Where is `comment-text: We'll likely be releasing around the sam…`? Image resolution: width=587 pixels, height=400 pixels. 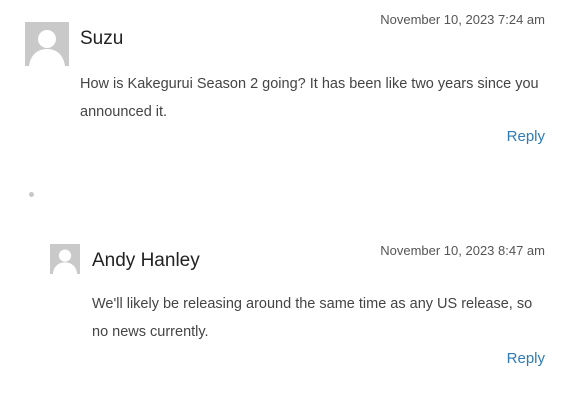
comment-text: We'll likely be releasing around the sam… is located at coordinates (312, 318).